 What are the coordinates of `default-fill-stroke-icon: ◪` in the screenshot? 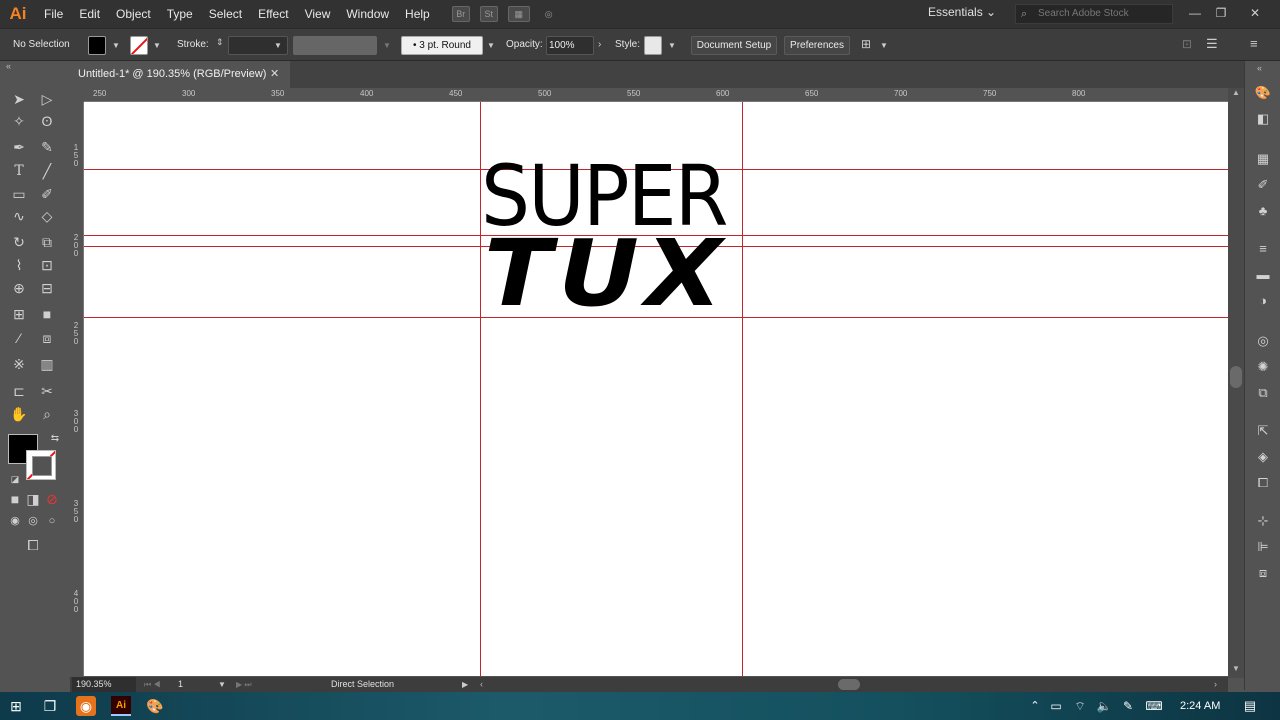 It's located at (15, 479).